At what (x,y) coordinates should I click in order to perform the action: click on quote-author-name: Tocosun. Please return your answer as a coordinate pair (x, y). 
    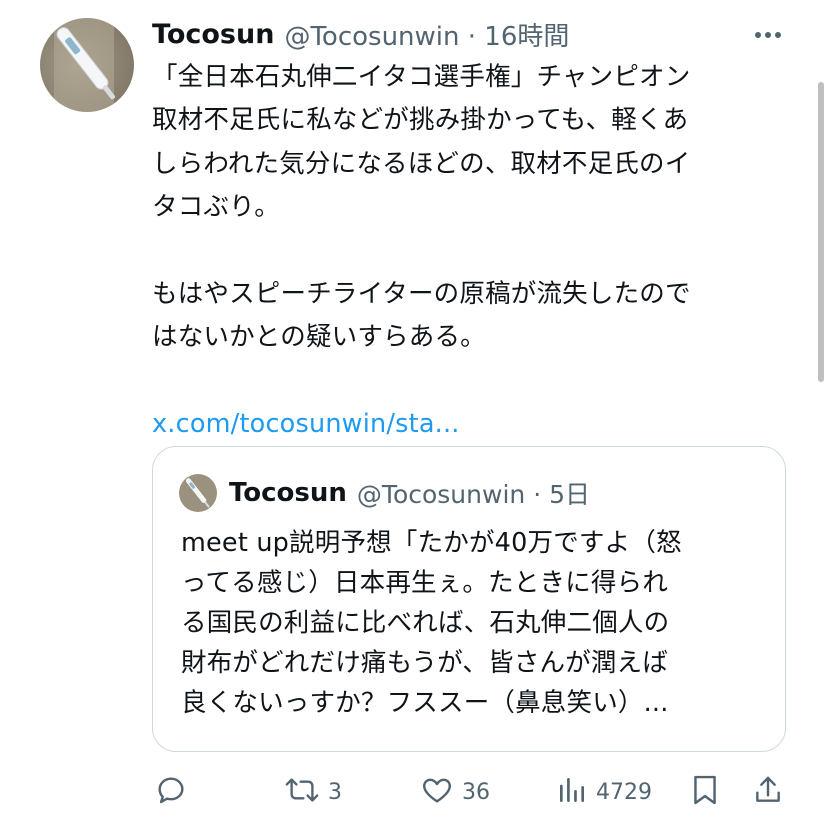
    Looking at the image, I should click on (288, 493).